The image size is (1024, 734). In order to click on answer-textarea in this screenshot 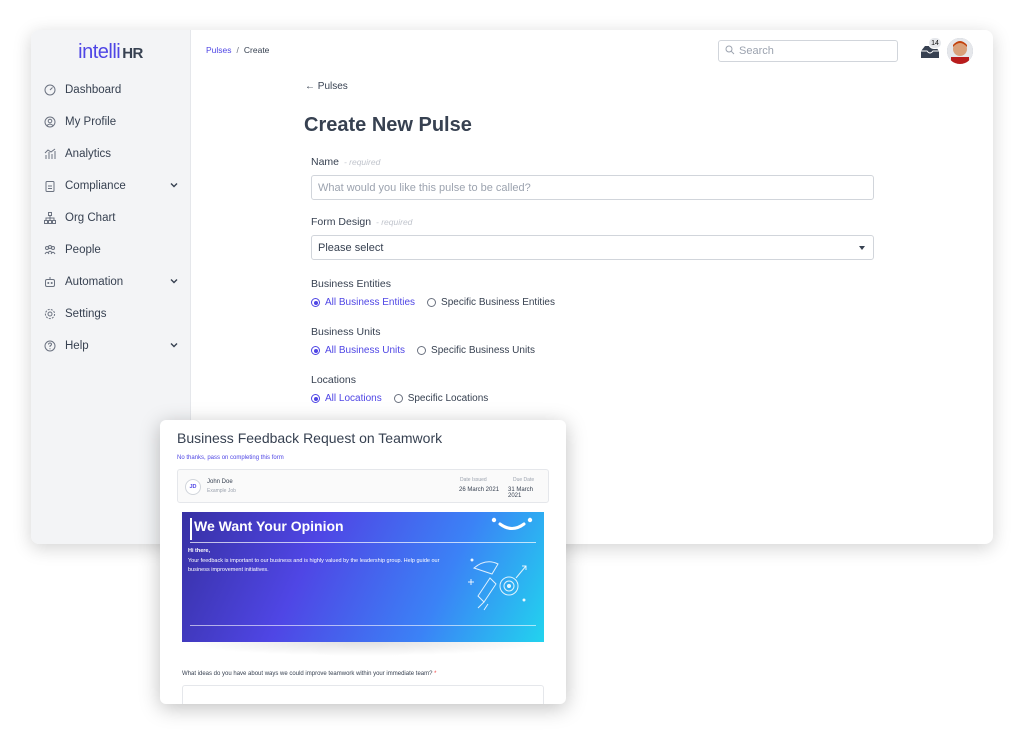, I will do `click(363, 694)`.